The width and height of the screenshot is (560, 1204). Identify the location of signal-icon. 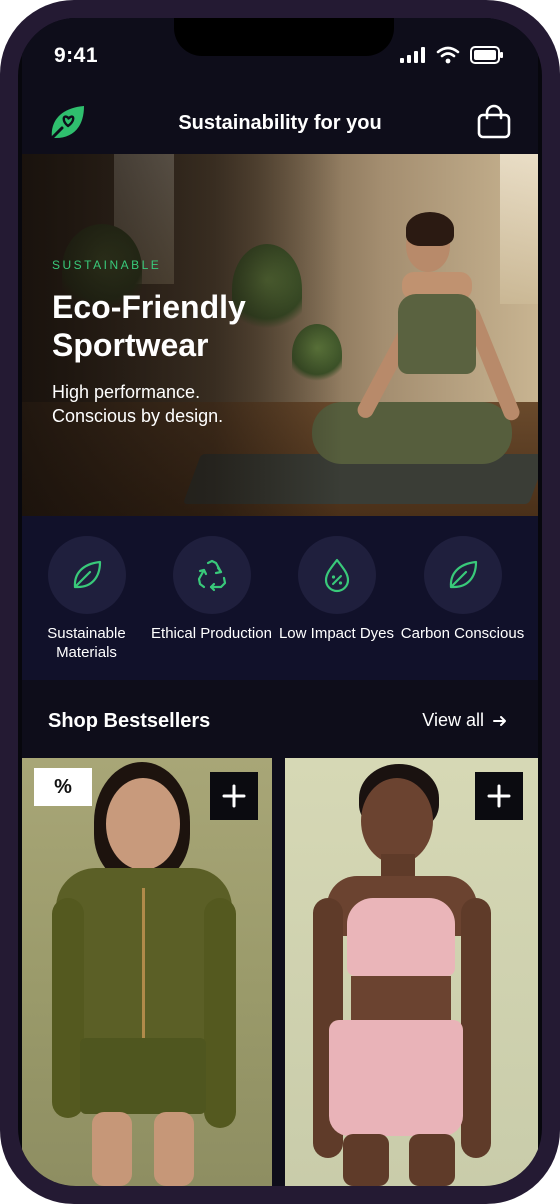
(412, 55).